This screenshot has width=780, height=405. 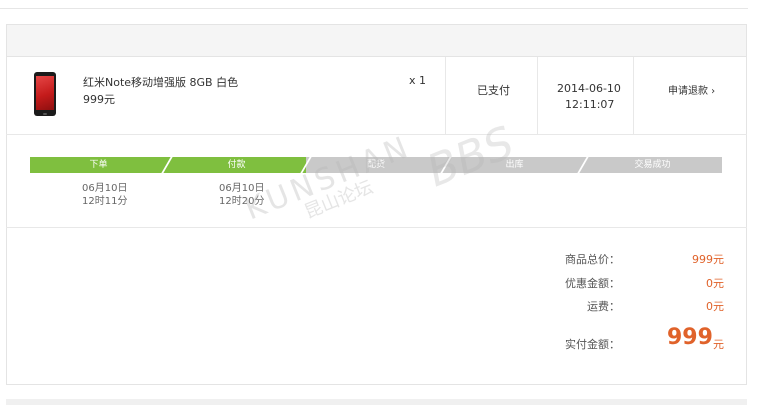 I want to click on product-thumbnail, so click(x=45, y=94).